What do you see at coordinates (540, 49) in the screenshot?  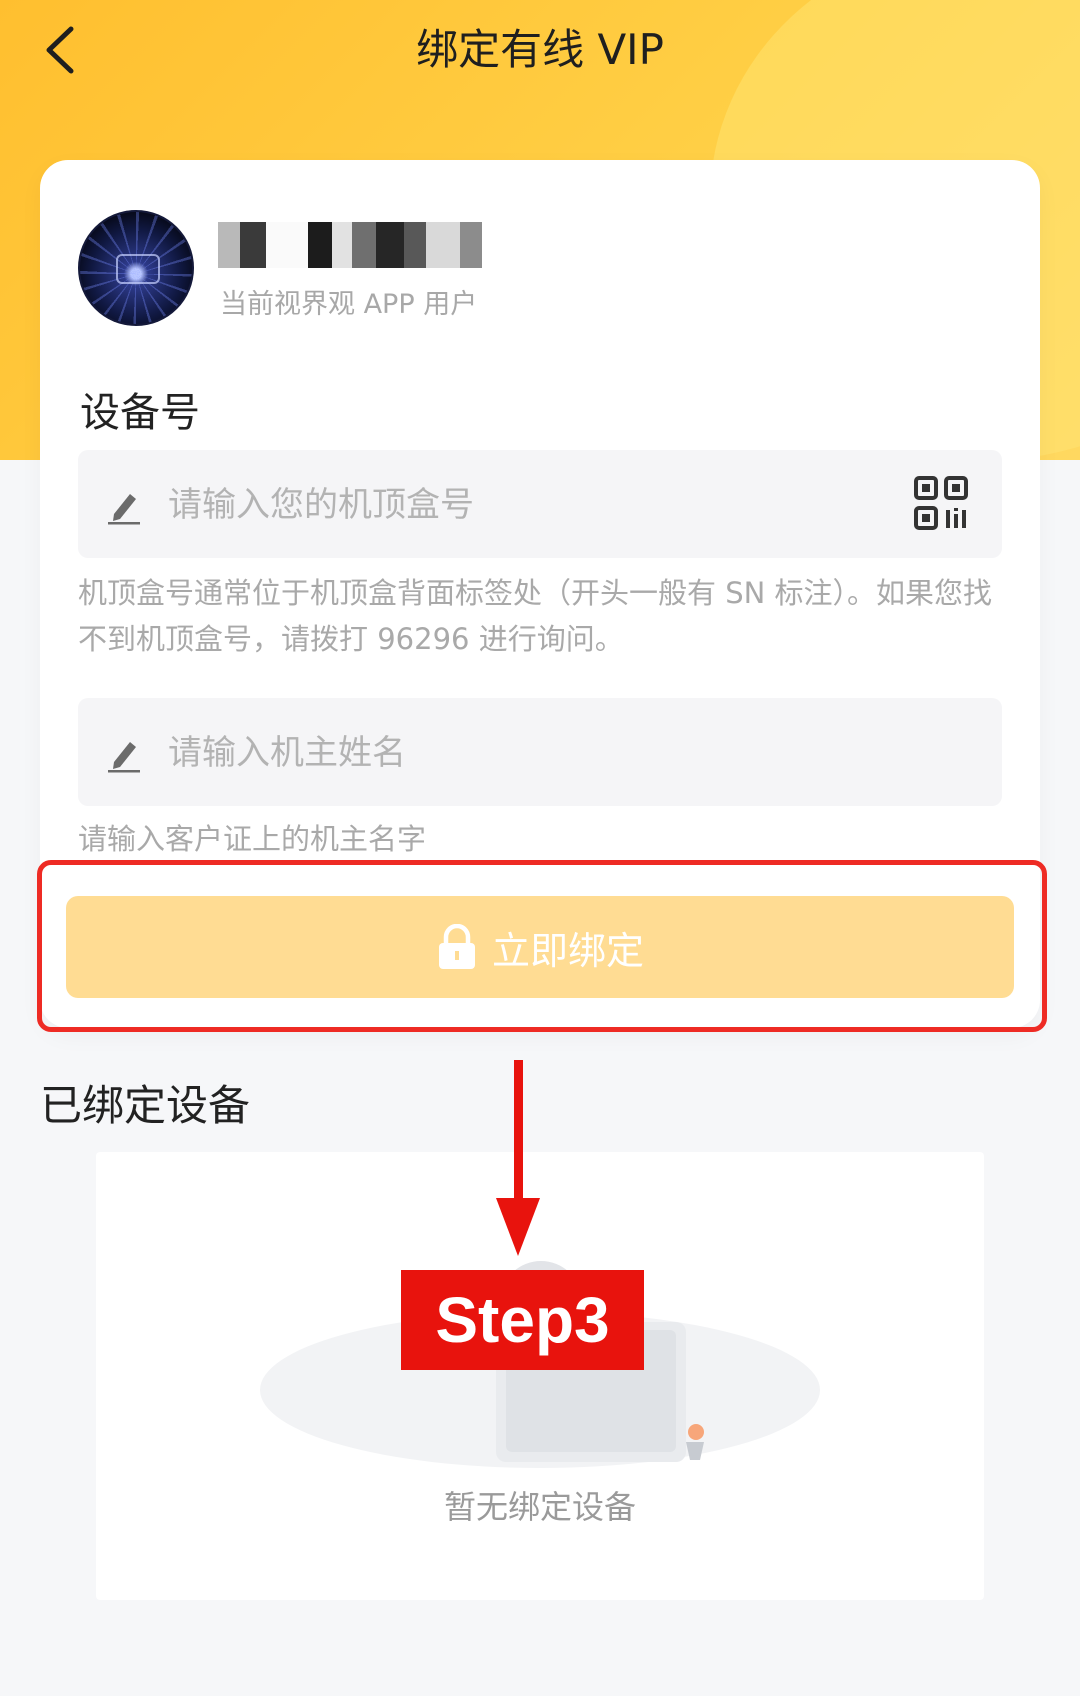 I see `page-title: 绑定有线 VIP` at bounding box center [540, 49].